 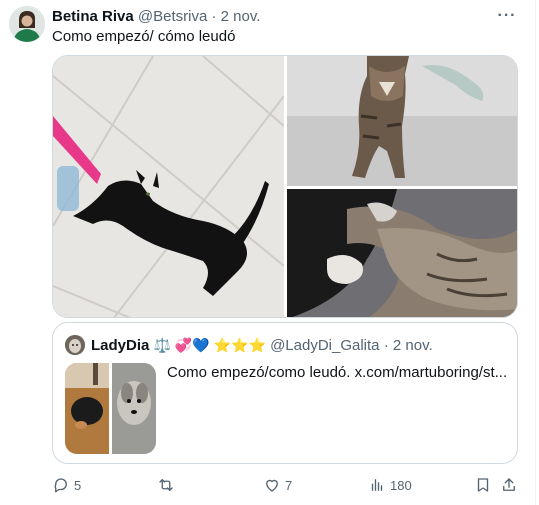 I want to click on timeline-border, so click(x=535, y=252).